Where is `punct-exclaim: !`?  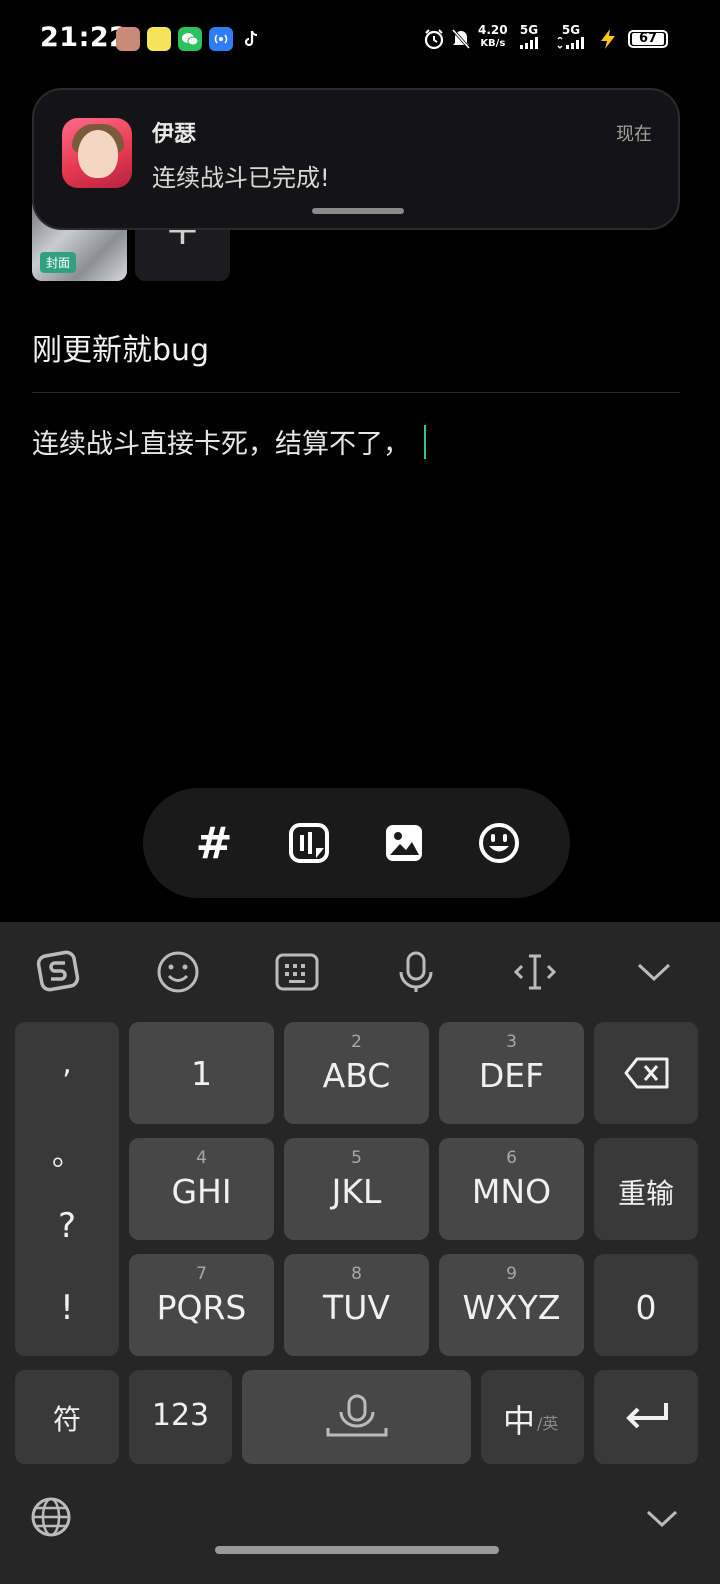 punct-exclaim: ! is located at coordinates (67, 1308).